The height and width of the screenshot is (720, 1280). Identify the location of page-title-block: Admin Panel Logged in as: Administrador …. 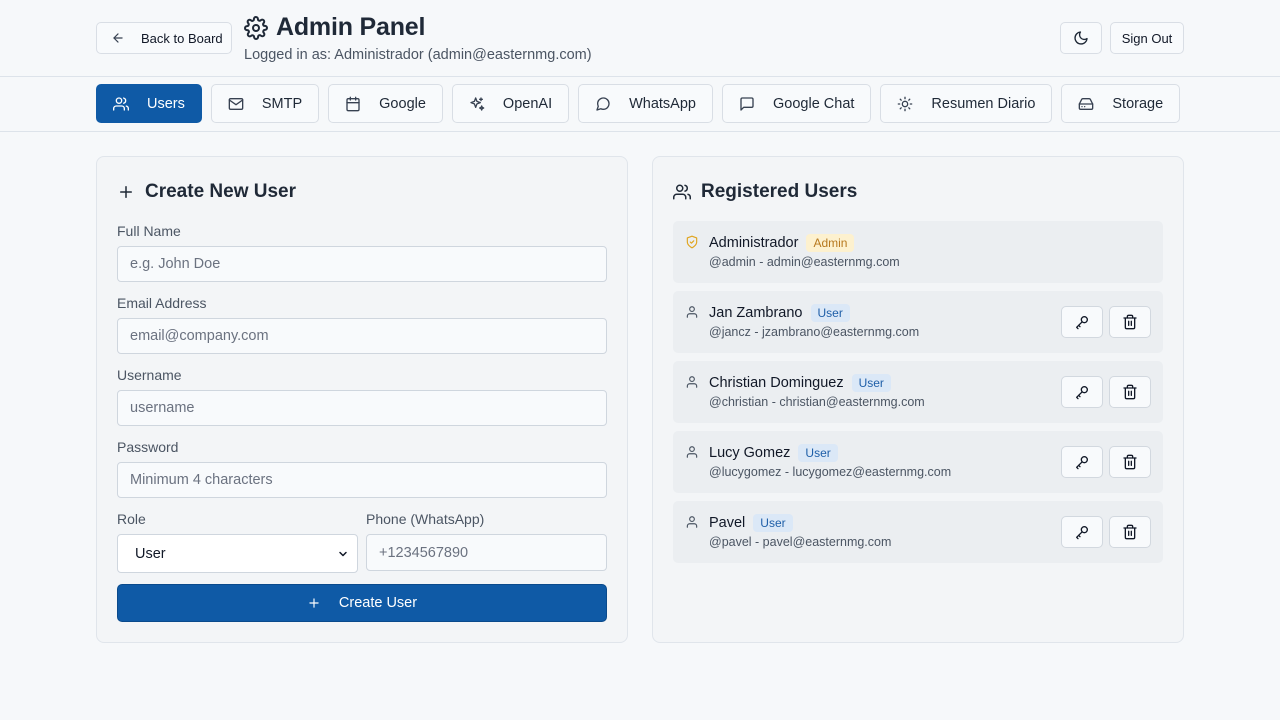
(418, 38).